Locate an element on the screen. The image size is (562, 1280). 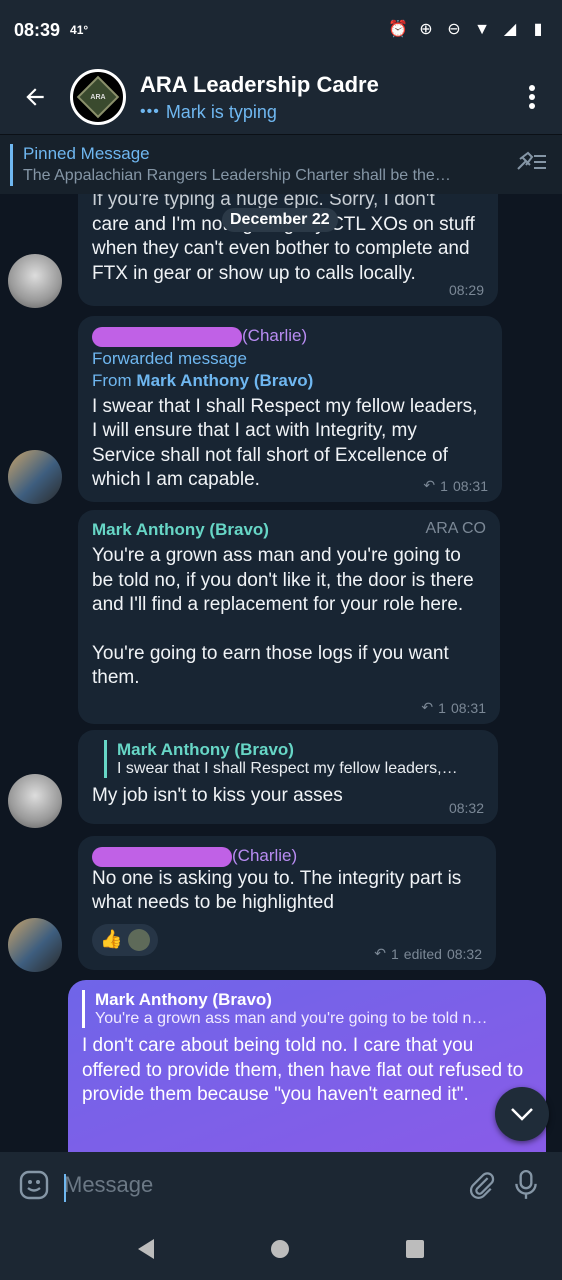
message-input is located at coordinates (262, 1185).